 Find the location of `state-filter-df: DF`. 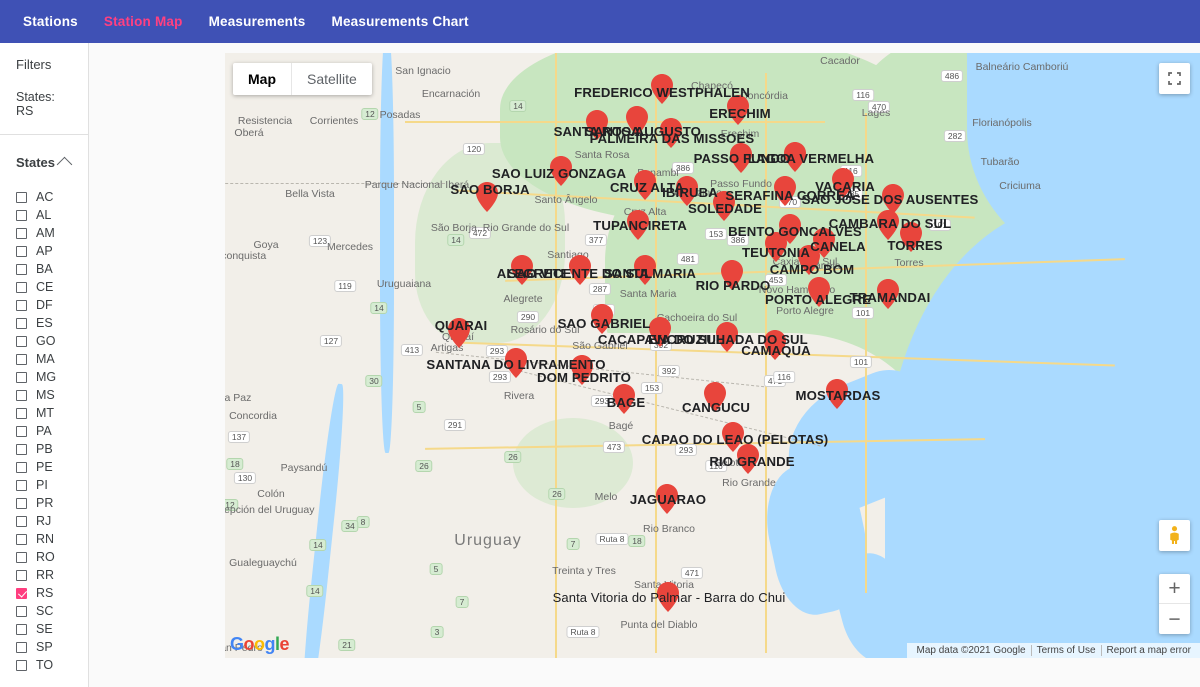

state-filter-df: DF is located at coordinates (45, 305).